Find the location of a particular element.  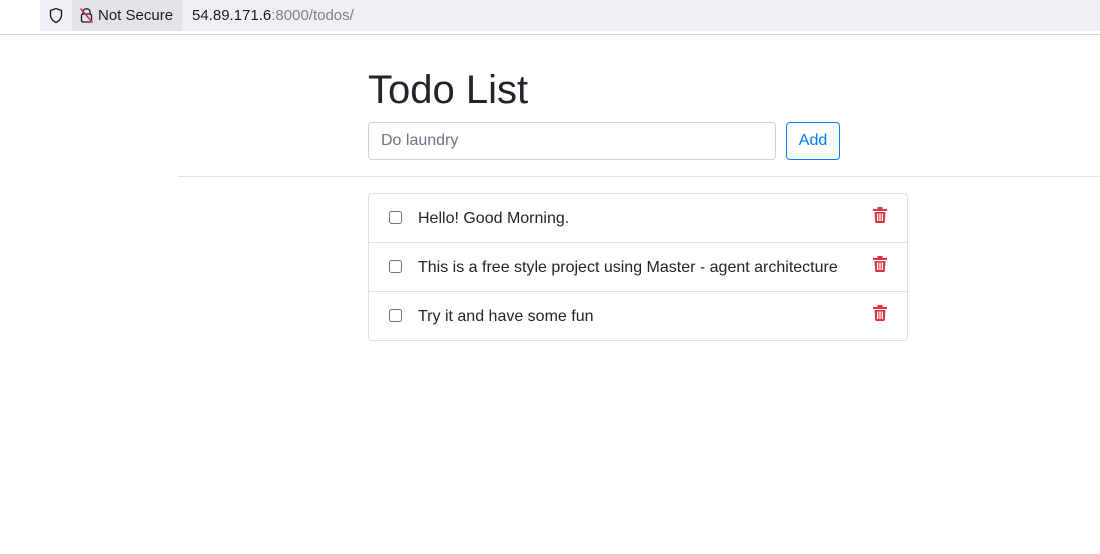

shield-icon is located at coordinates (56, 15).